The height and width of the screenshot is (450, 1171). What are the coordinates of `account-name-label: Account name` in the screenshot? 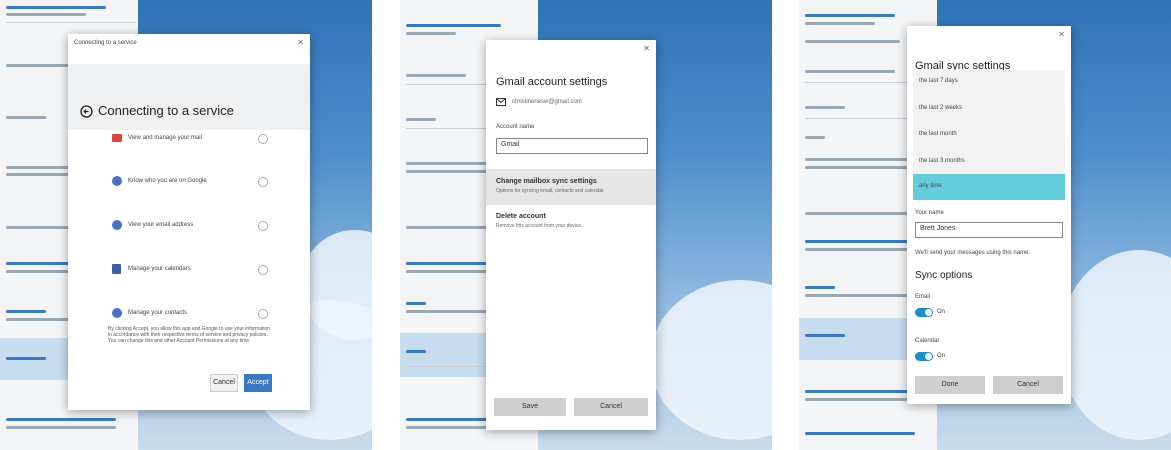 It's located at (515, 127).